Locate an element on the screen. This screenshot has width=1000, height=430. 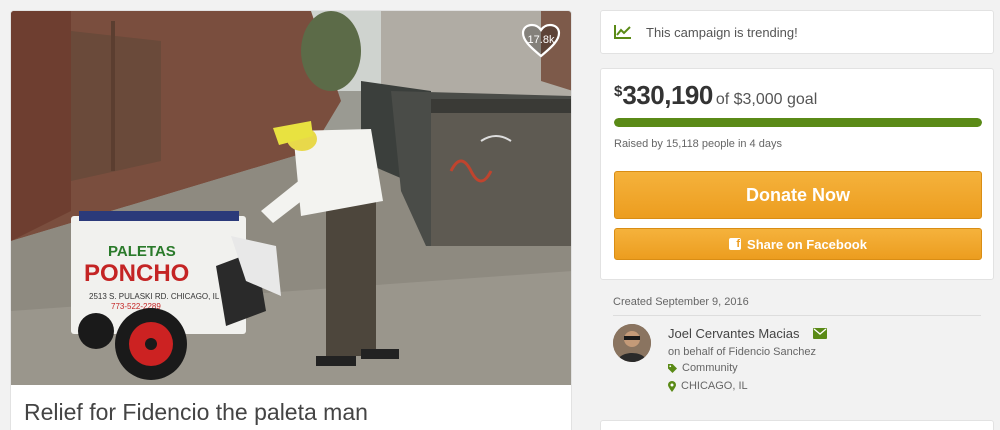
heart-count: 17.8k is located at coordinates (541, 40).